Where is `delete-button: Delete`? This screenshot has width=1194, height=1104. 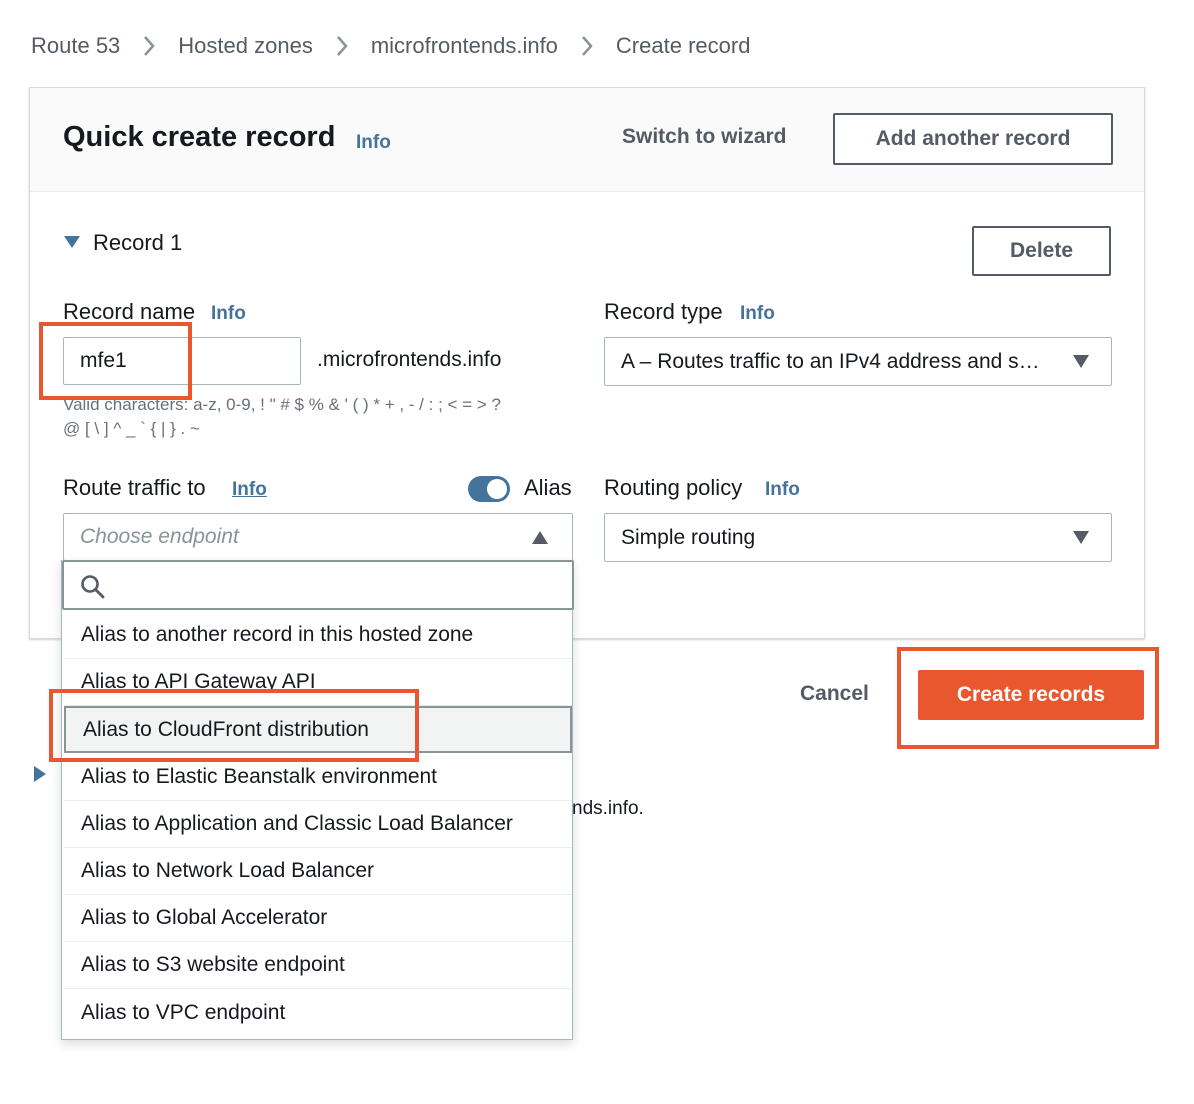
delete-button: Delete is located at coordinates (1041, 251).